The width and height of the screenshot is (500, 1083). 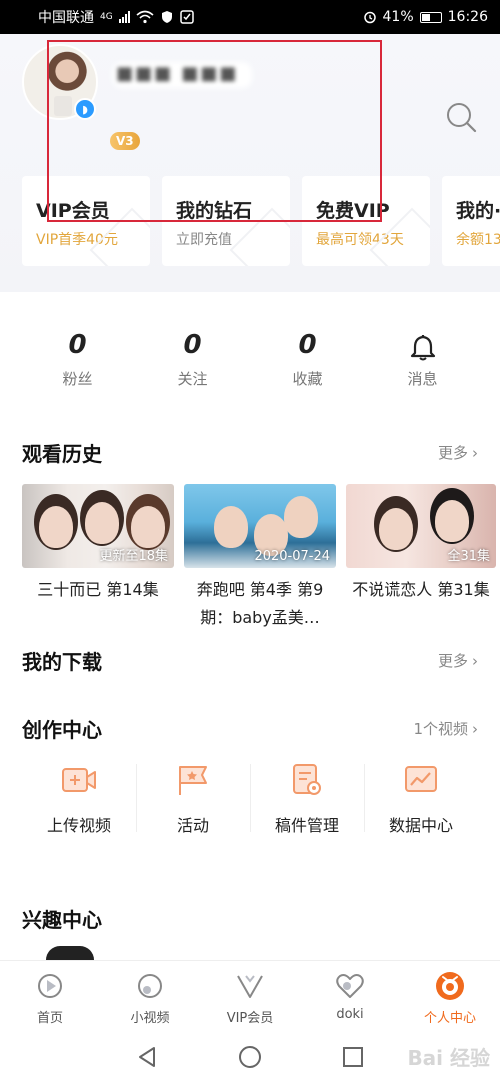 I want to click on interest-avatar, so click(x=70, y=953).